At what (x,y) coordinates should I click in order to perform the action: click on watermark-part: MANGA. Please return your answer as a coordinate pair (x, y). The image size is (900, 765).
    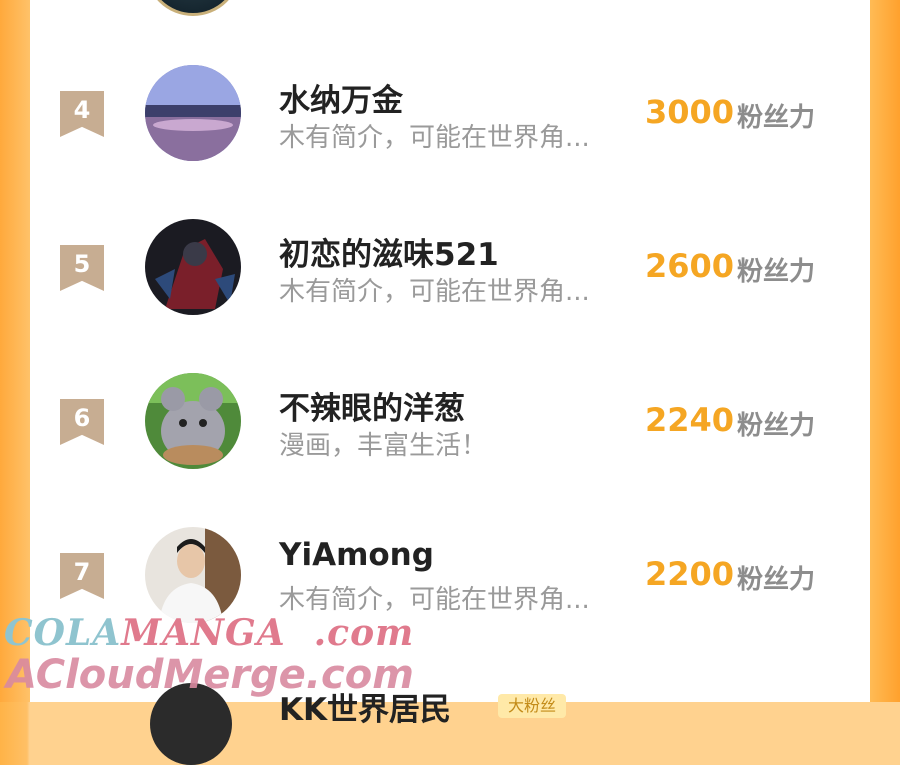
    Looking at the image, I should click on (203, 633).